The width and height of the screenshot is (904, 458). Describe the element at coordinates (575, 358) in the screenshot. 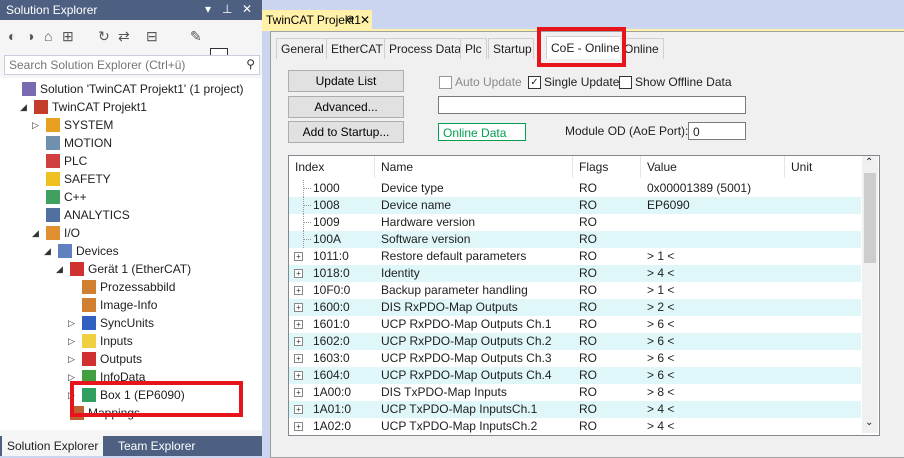

I see `table-row: +1603:0 UCP RxPDO-Map Outputs Ch.3 RO > 6 <` at that location.